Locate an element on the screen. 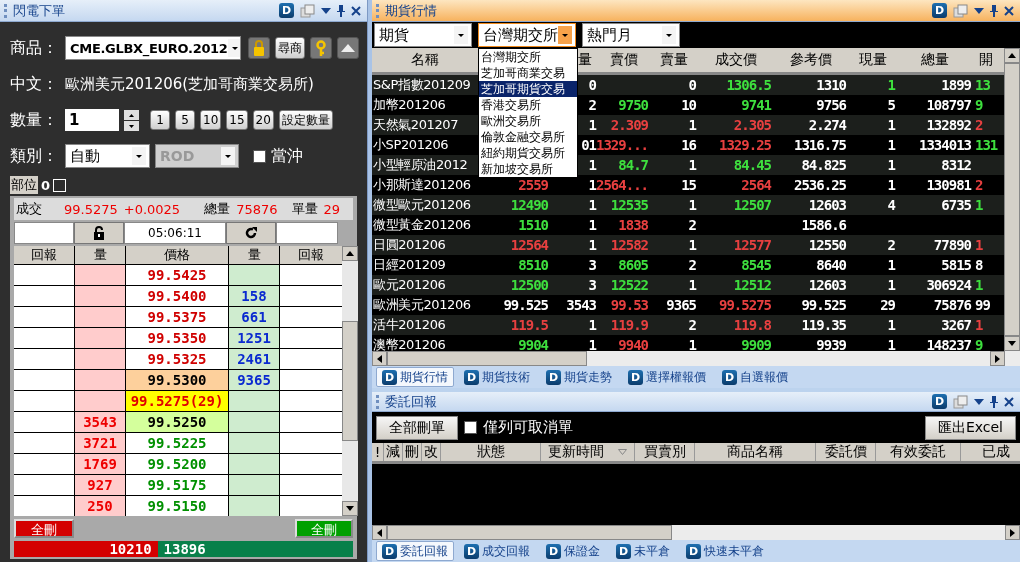 The image size is (1020, 562). set-quantity-button: 設定數量 is located at coordinates (305, 120).